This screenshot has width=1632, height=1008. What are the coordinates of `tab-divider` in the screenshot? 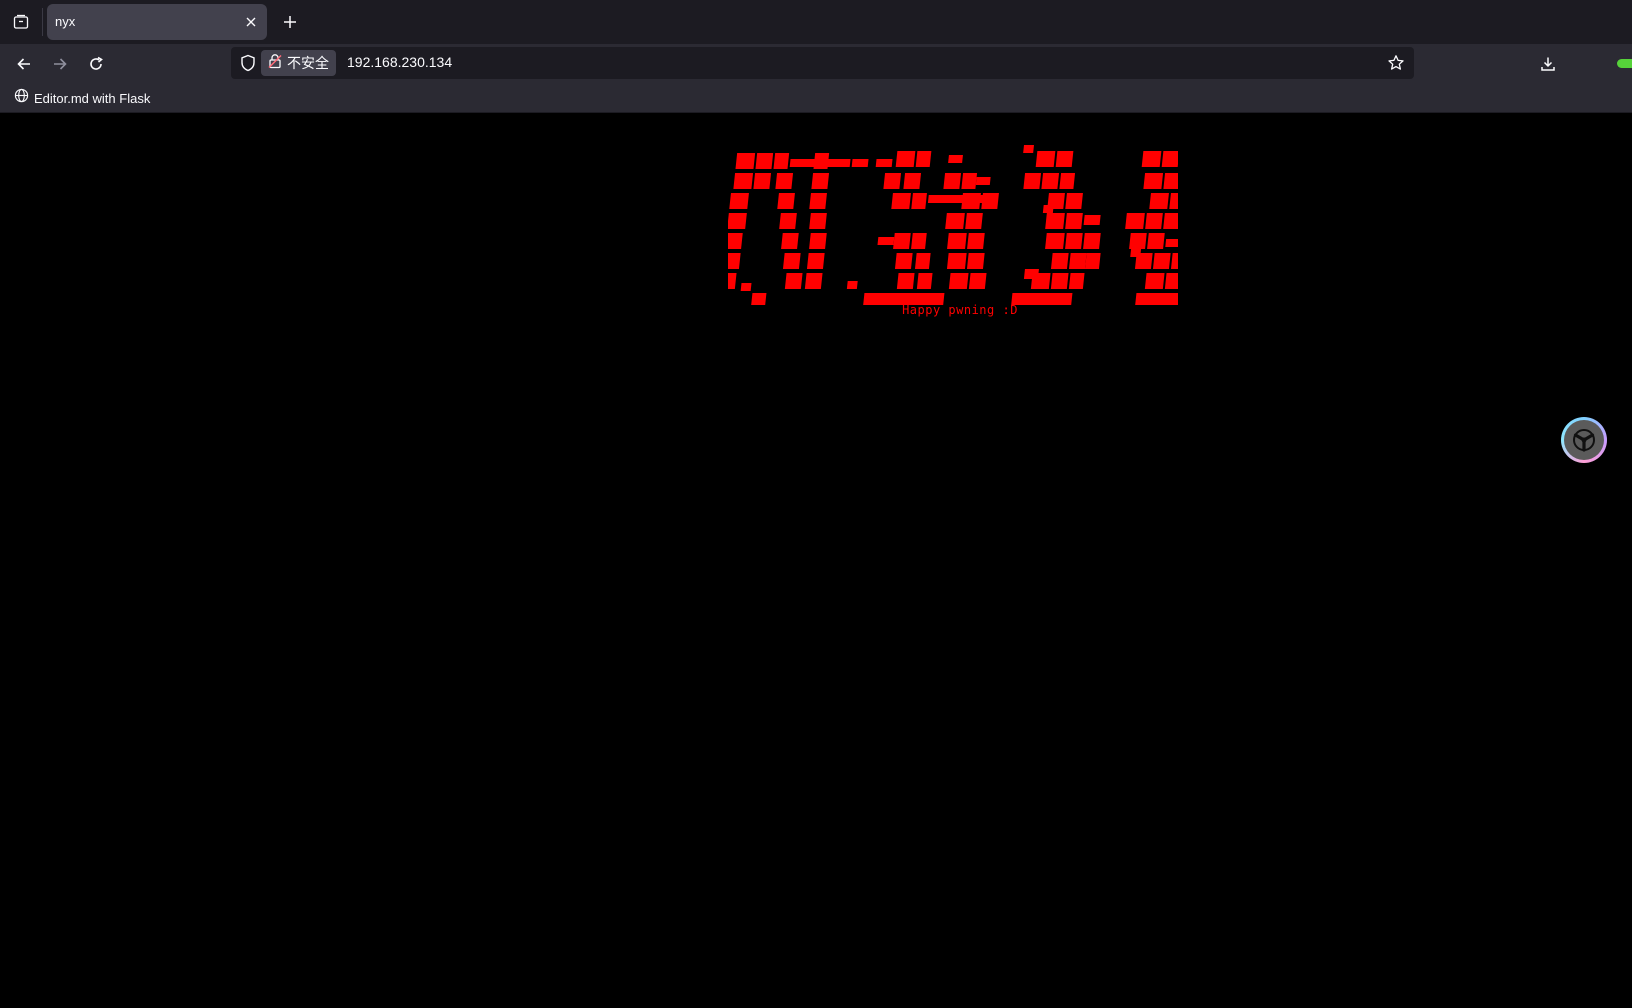 It's located at (42, 22).